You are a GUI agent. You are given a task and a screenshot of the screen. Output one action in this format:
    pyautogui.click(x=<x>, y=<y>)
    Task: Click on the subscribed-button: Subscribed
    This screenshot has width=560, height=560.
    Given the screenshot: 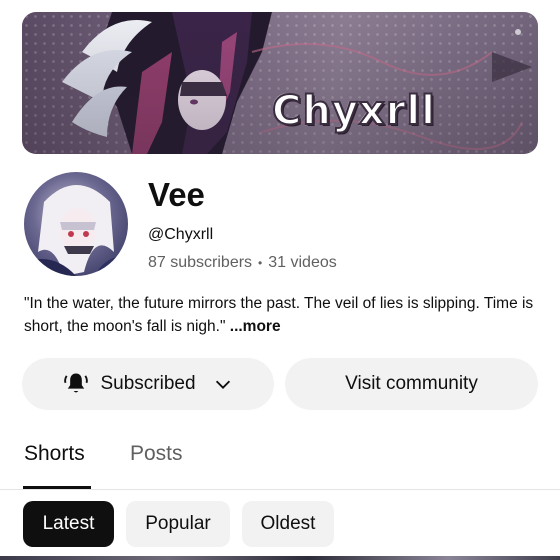 What is the action you would take?
    pyautogui.click(x=148, y=384)
    